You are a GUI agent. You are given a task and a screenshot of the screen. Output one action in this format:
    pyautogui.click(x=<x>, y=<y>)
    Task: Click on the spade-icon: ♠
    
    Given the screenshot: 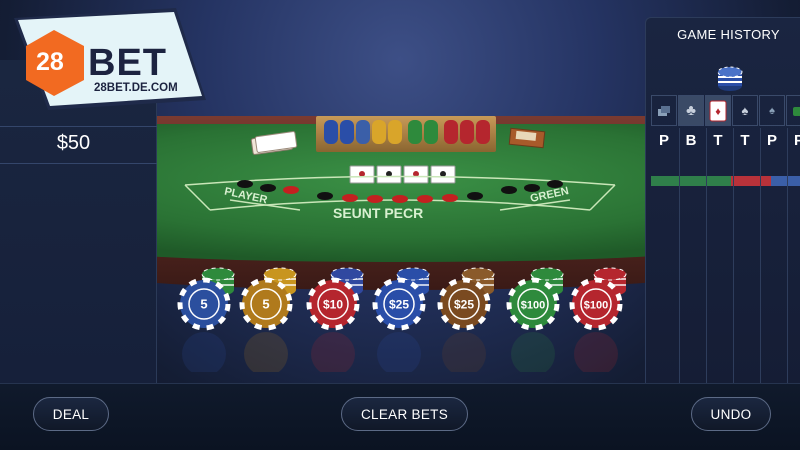 What is the action you would take?
    pyautogui.click(x=745, y=110)
    